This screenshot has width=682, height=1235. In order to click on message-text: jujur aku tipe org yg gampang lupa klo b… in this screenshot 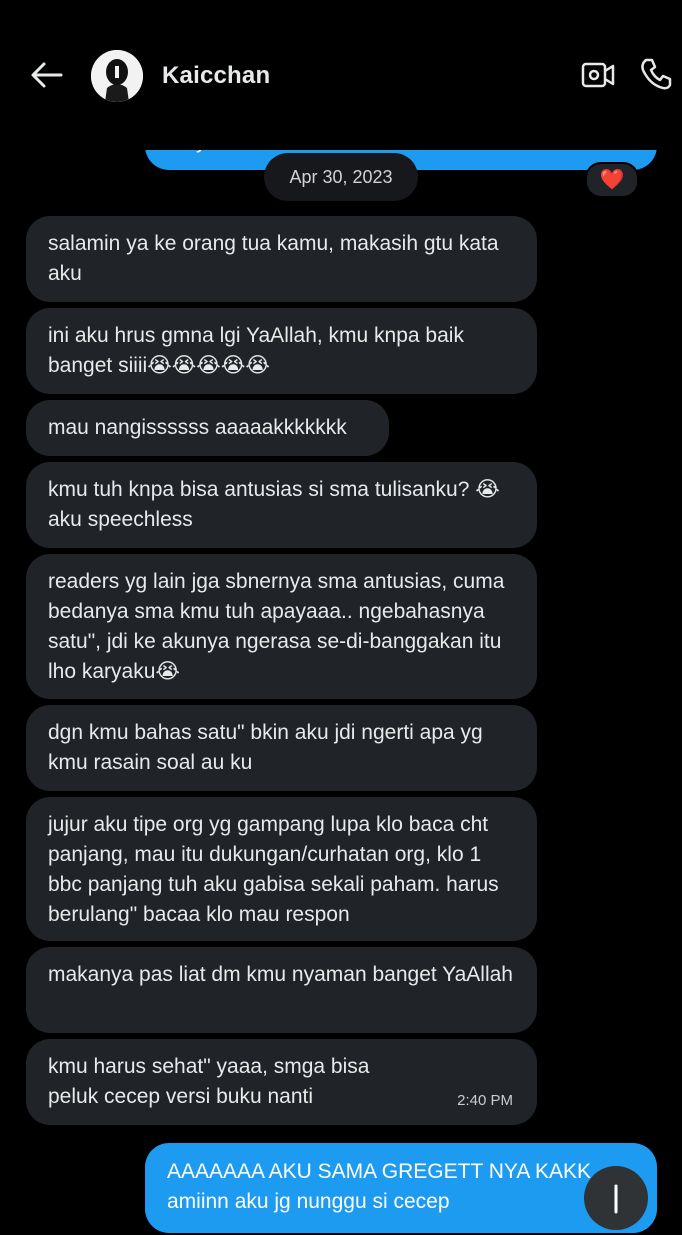, I will do `click(273, 869)`.